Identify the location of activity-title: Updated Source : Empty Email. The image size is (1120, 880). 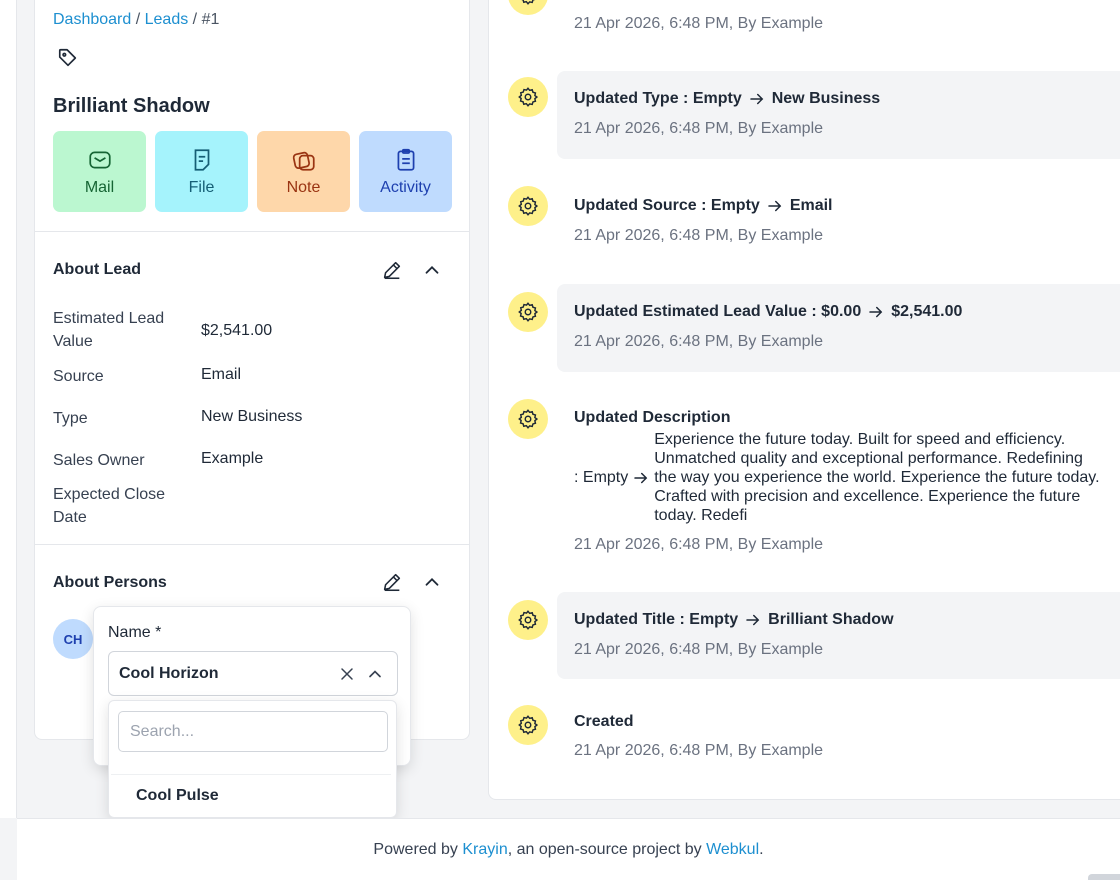
(703, 206).